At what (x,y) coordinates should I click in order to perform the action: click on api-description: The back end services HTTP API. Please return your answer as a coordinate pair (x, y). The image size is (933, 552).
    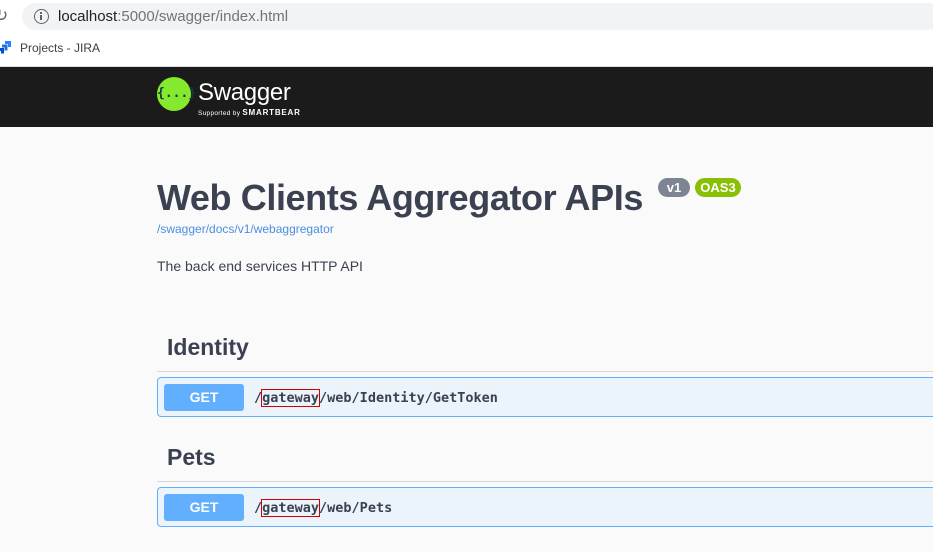
    Looking at the image, I should click on (260, 266).